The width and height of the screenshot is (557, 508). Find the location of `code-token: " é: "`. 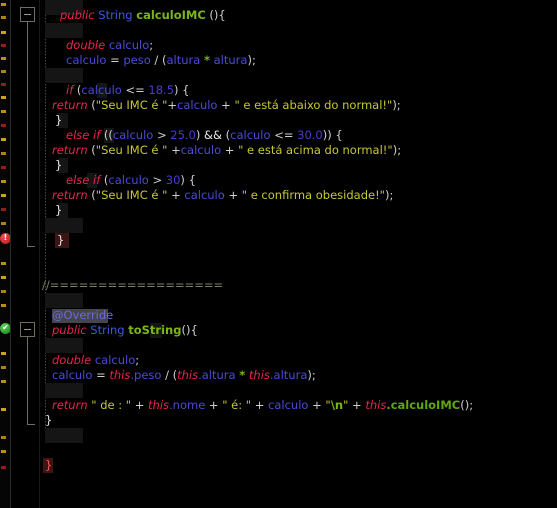

code-token: " é: " is located at coordinates (237, 405).